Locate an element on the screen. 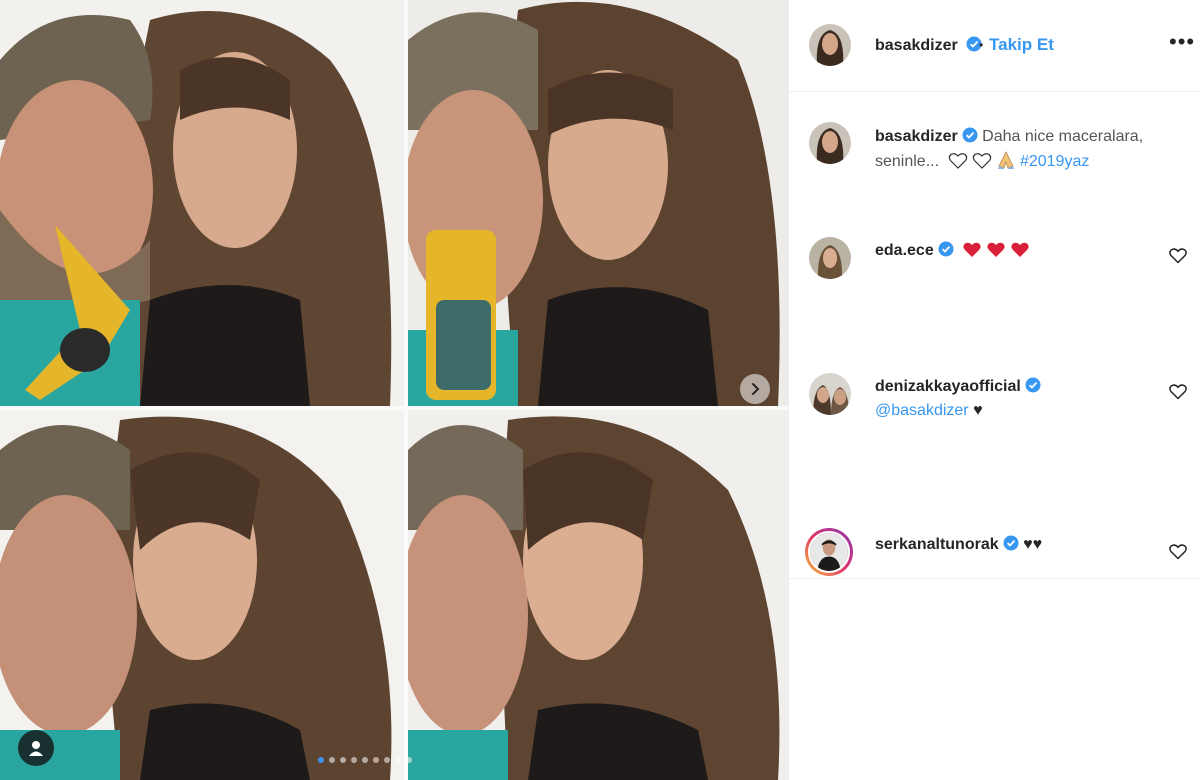  carousel-indicator is located at coordinates (365, 760).